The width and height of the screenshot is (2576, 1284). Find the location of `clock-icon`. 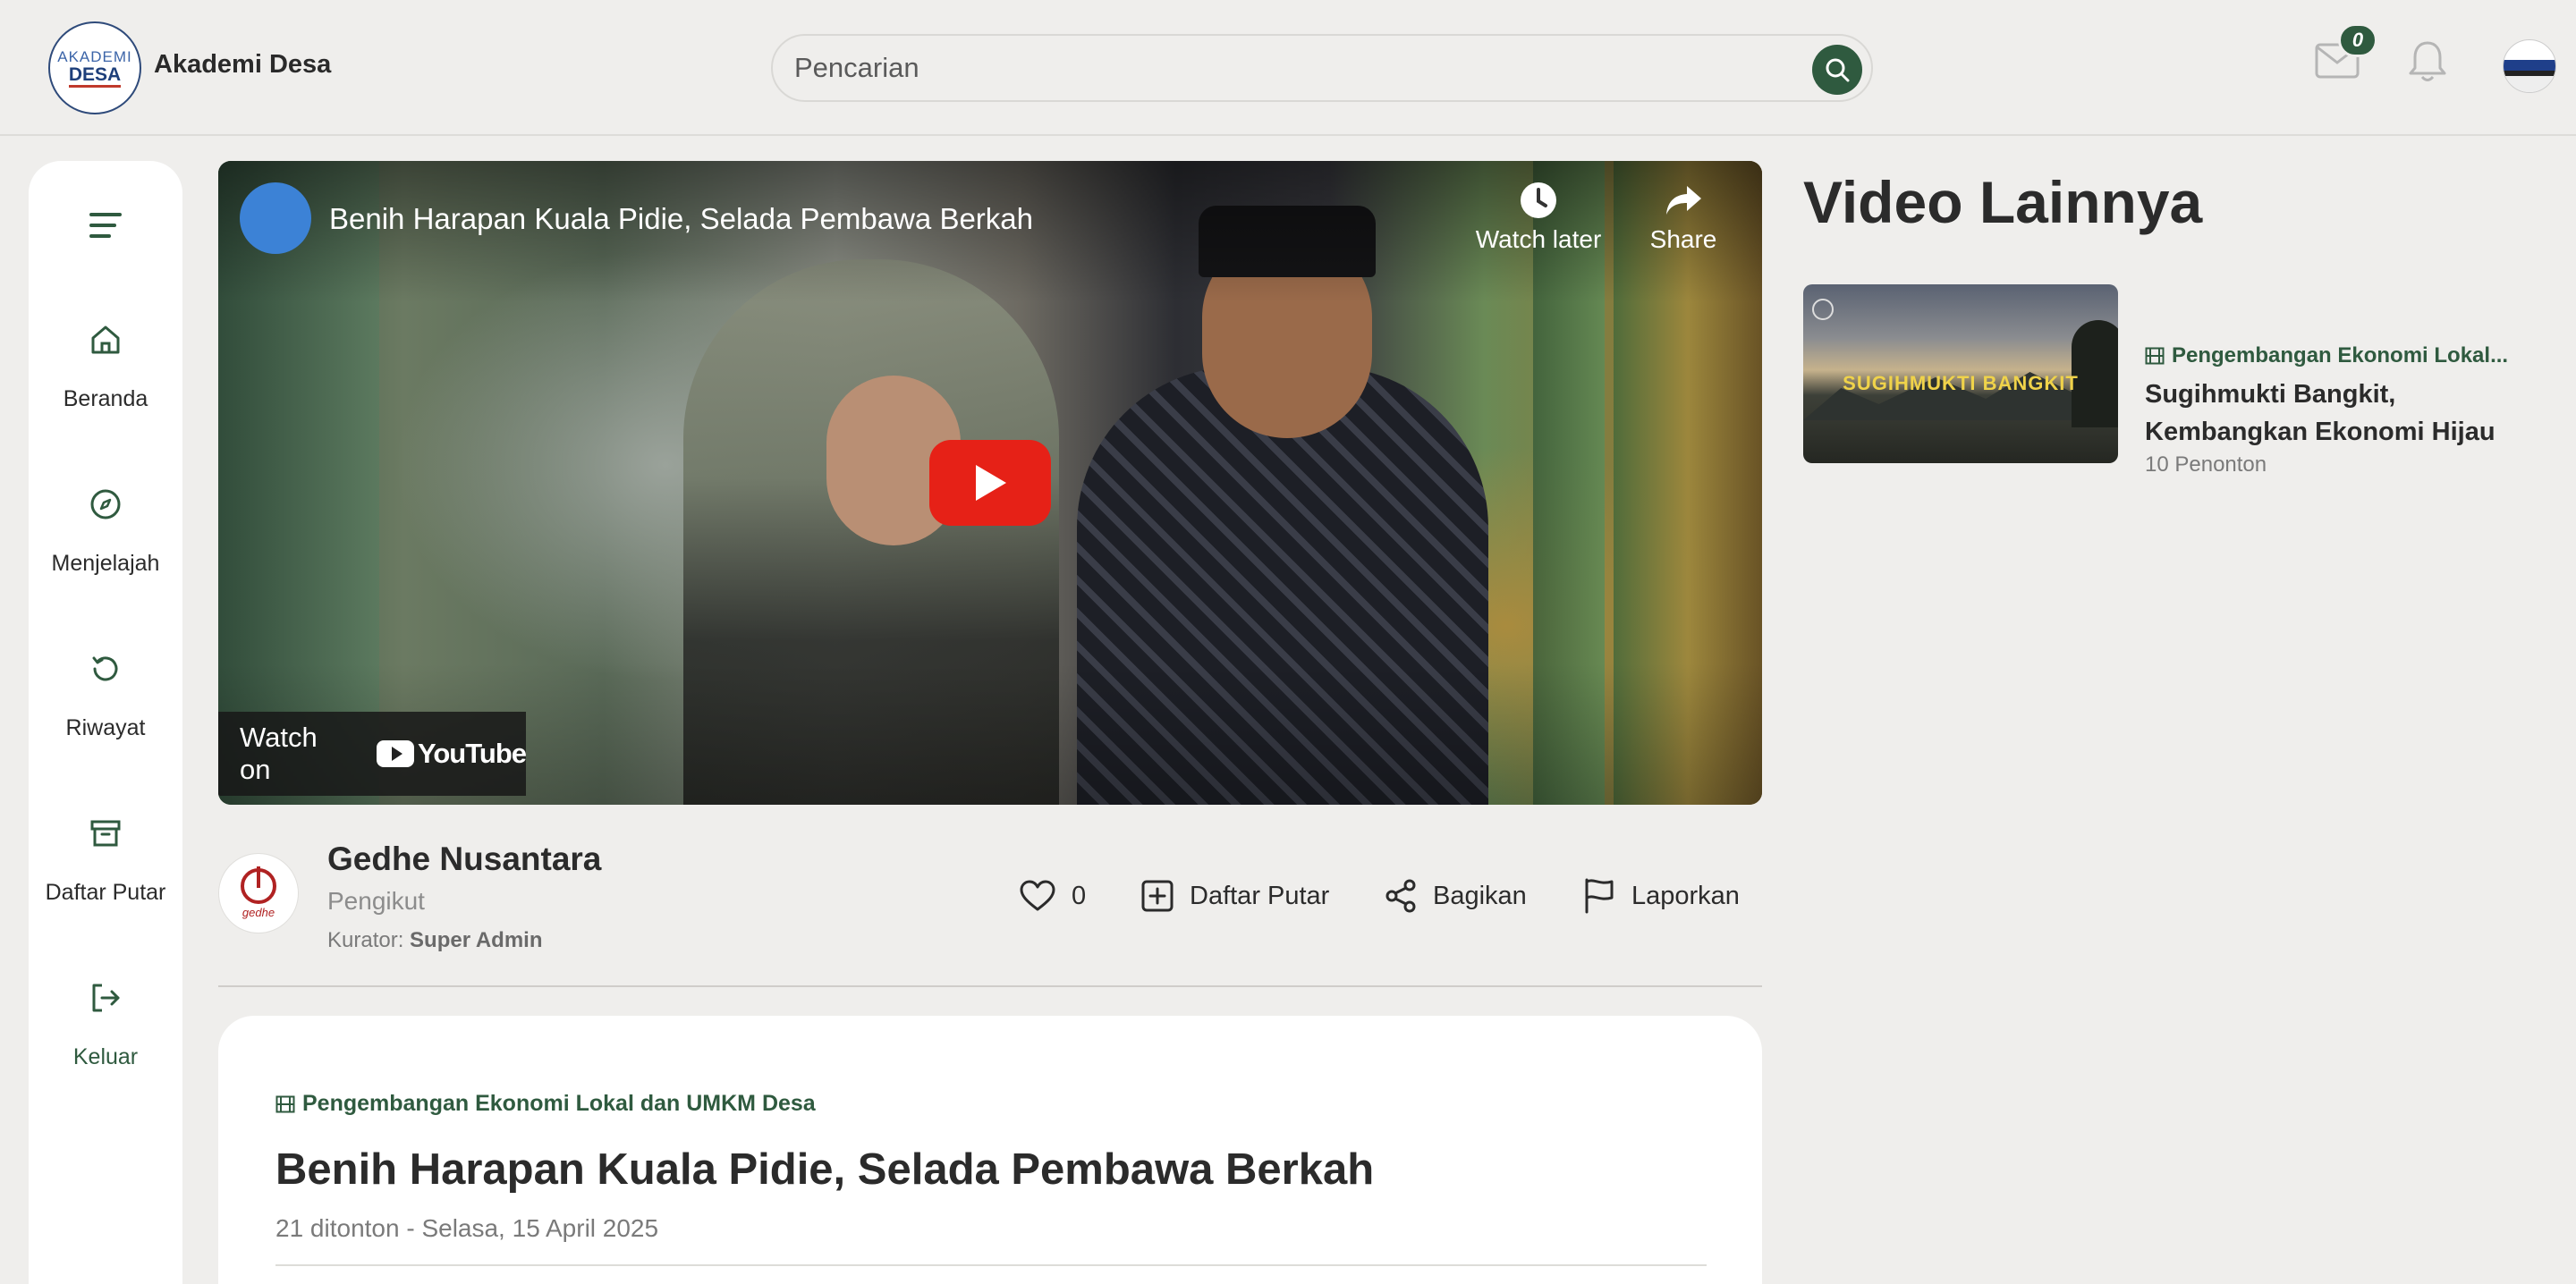

clock-icon is located at coordinates (1538, 200).